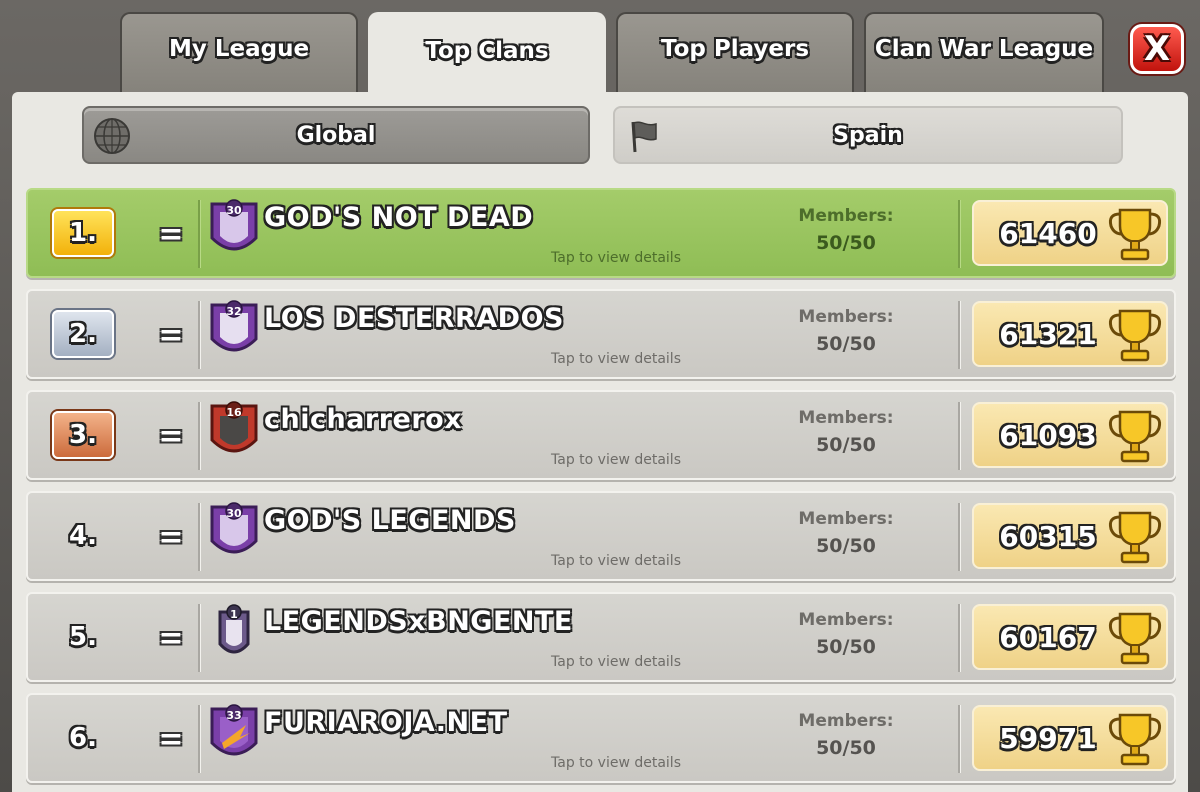 The width and height of the screenshot is (1200, 792). Describe the element at coordinates (234, 715) in the screenshot. I see `clan-level: 33` at that location.